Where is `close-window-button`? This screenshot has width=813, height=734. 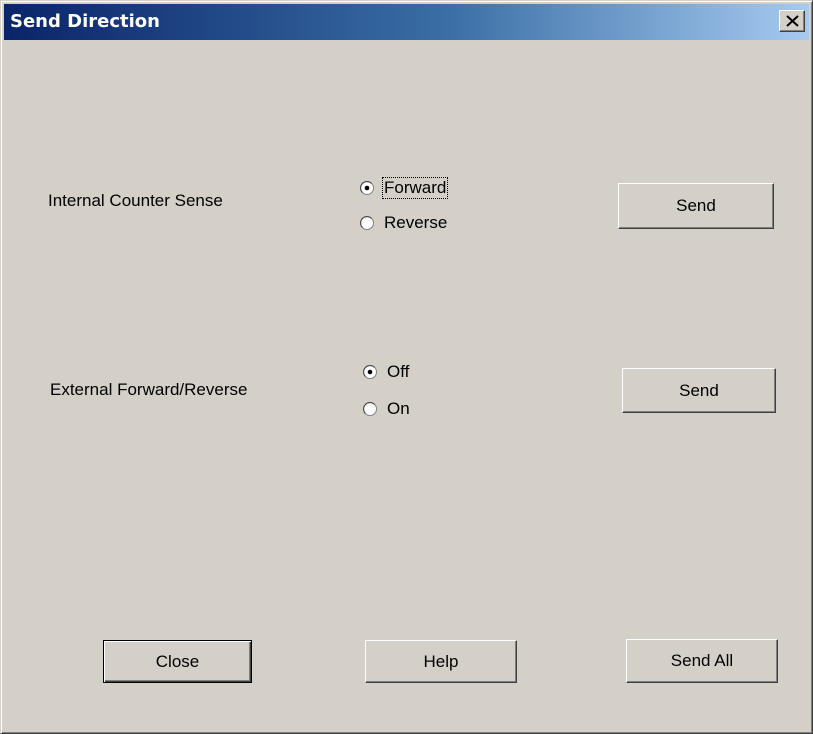
close-window-button is located at coordinates (792, 21).